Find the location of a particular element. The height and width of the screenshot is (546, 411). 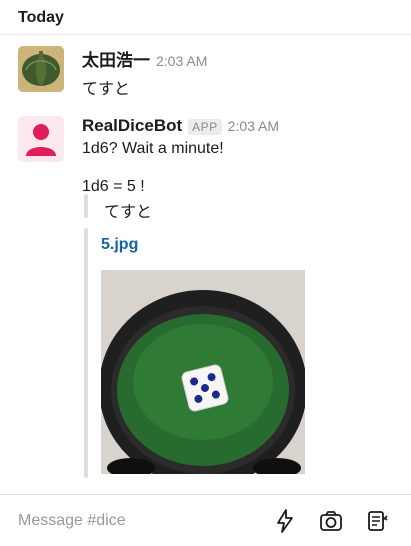

username: 太田浩一 is located at coordinates (116, 58).